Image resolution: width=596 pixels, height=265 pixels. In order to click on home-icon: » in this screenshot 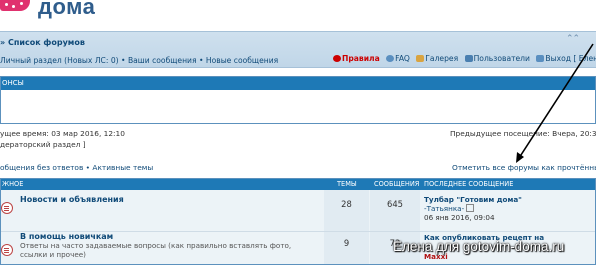, I will do `click(3, 42)`.